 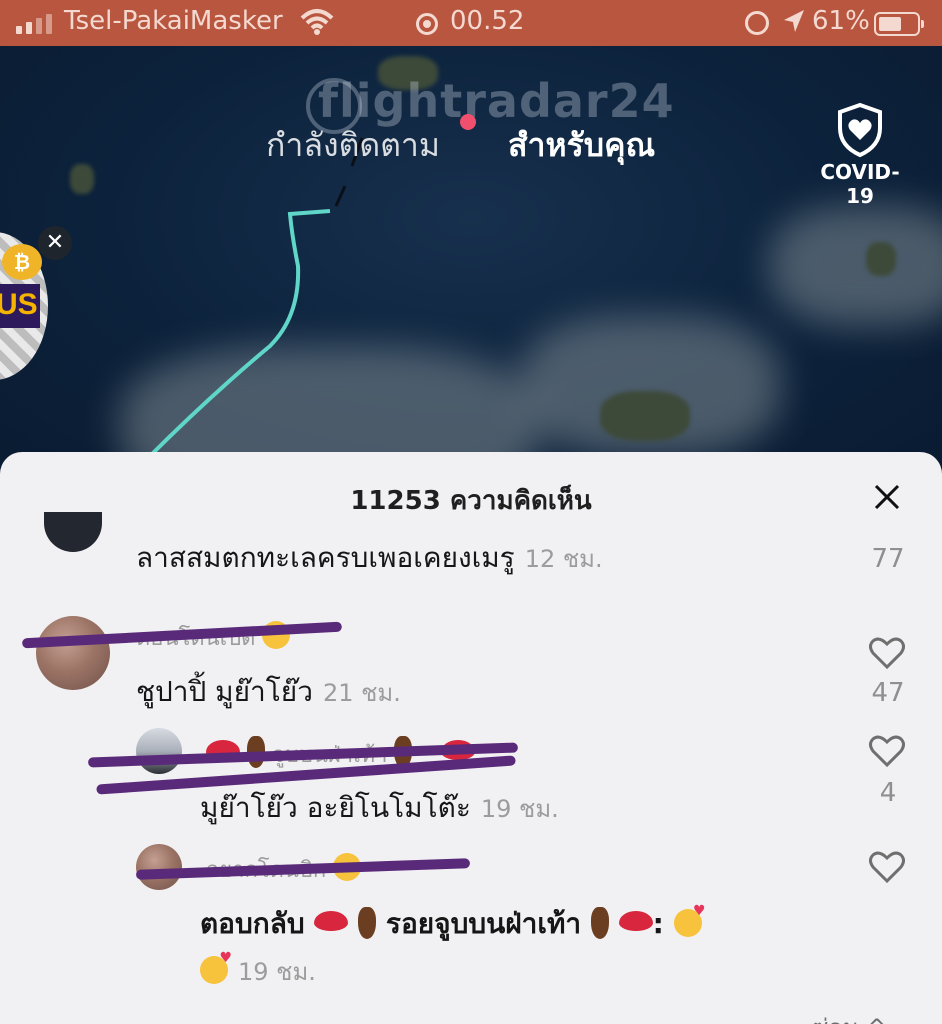 I want to click on comment-text: มูย๊าโย๊ว อะยิโนโมโต๊ะ 19 ชม., so click(x=379, y=807).